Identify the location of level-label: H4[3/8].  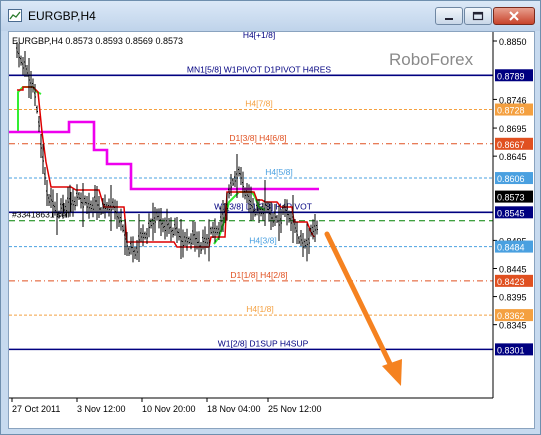
(262, 241).